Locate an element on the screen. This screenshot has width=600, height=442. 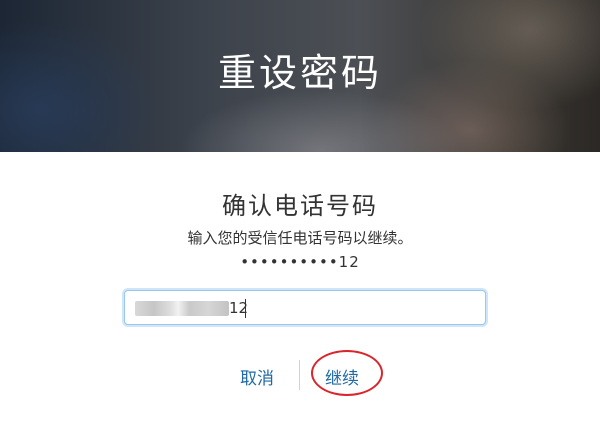
action-divider is located at coordinates (299, 375).